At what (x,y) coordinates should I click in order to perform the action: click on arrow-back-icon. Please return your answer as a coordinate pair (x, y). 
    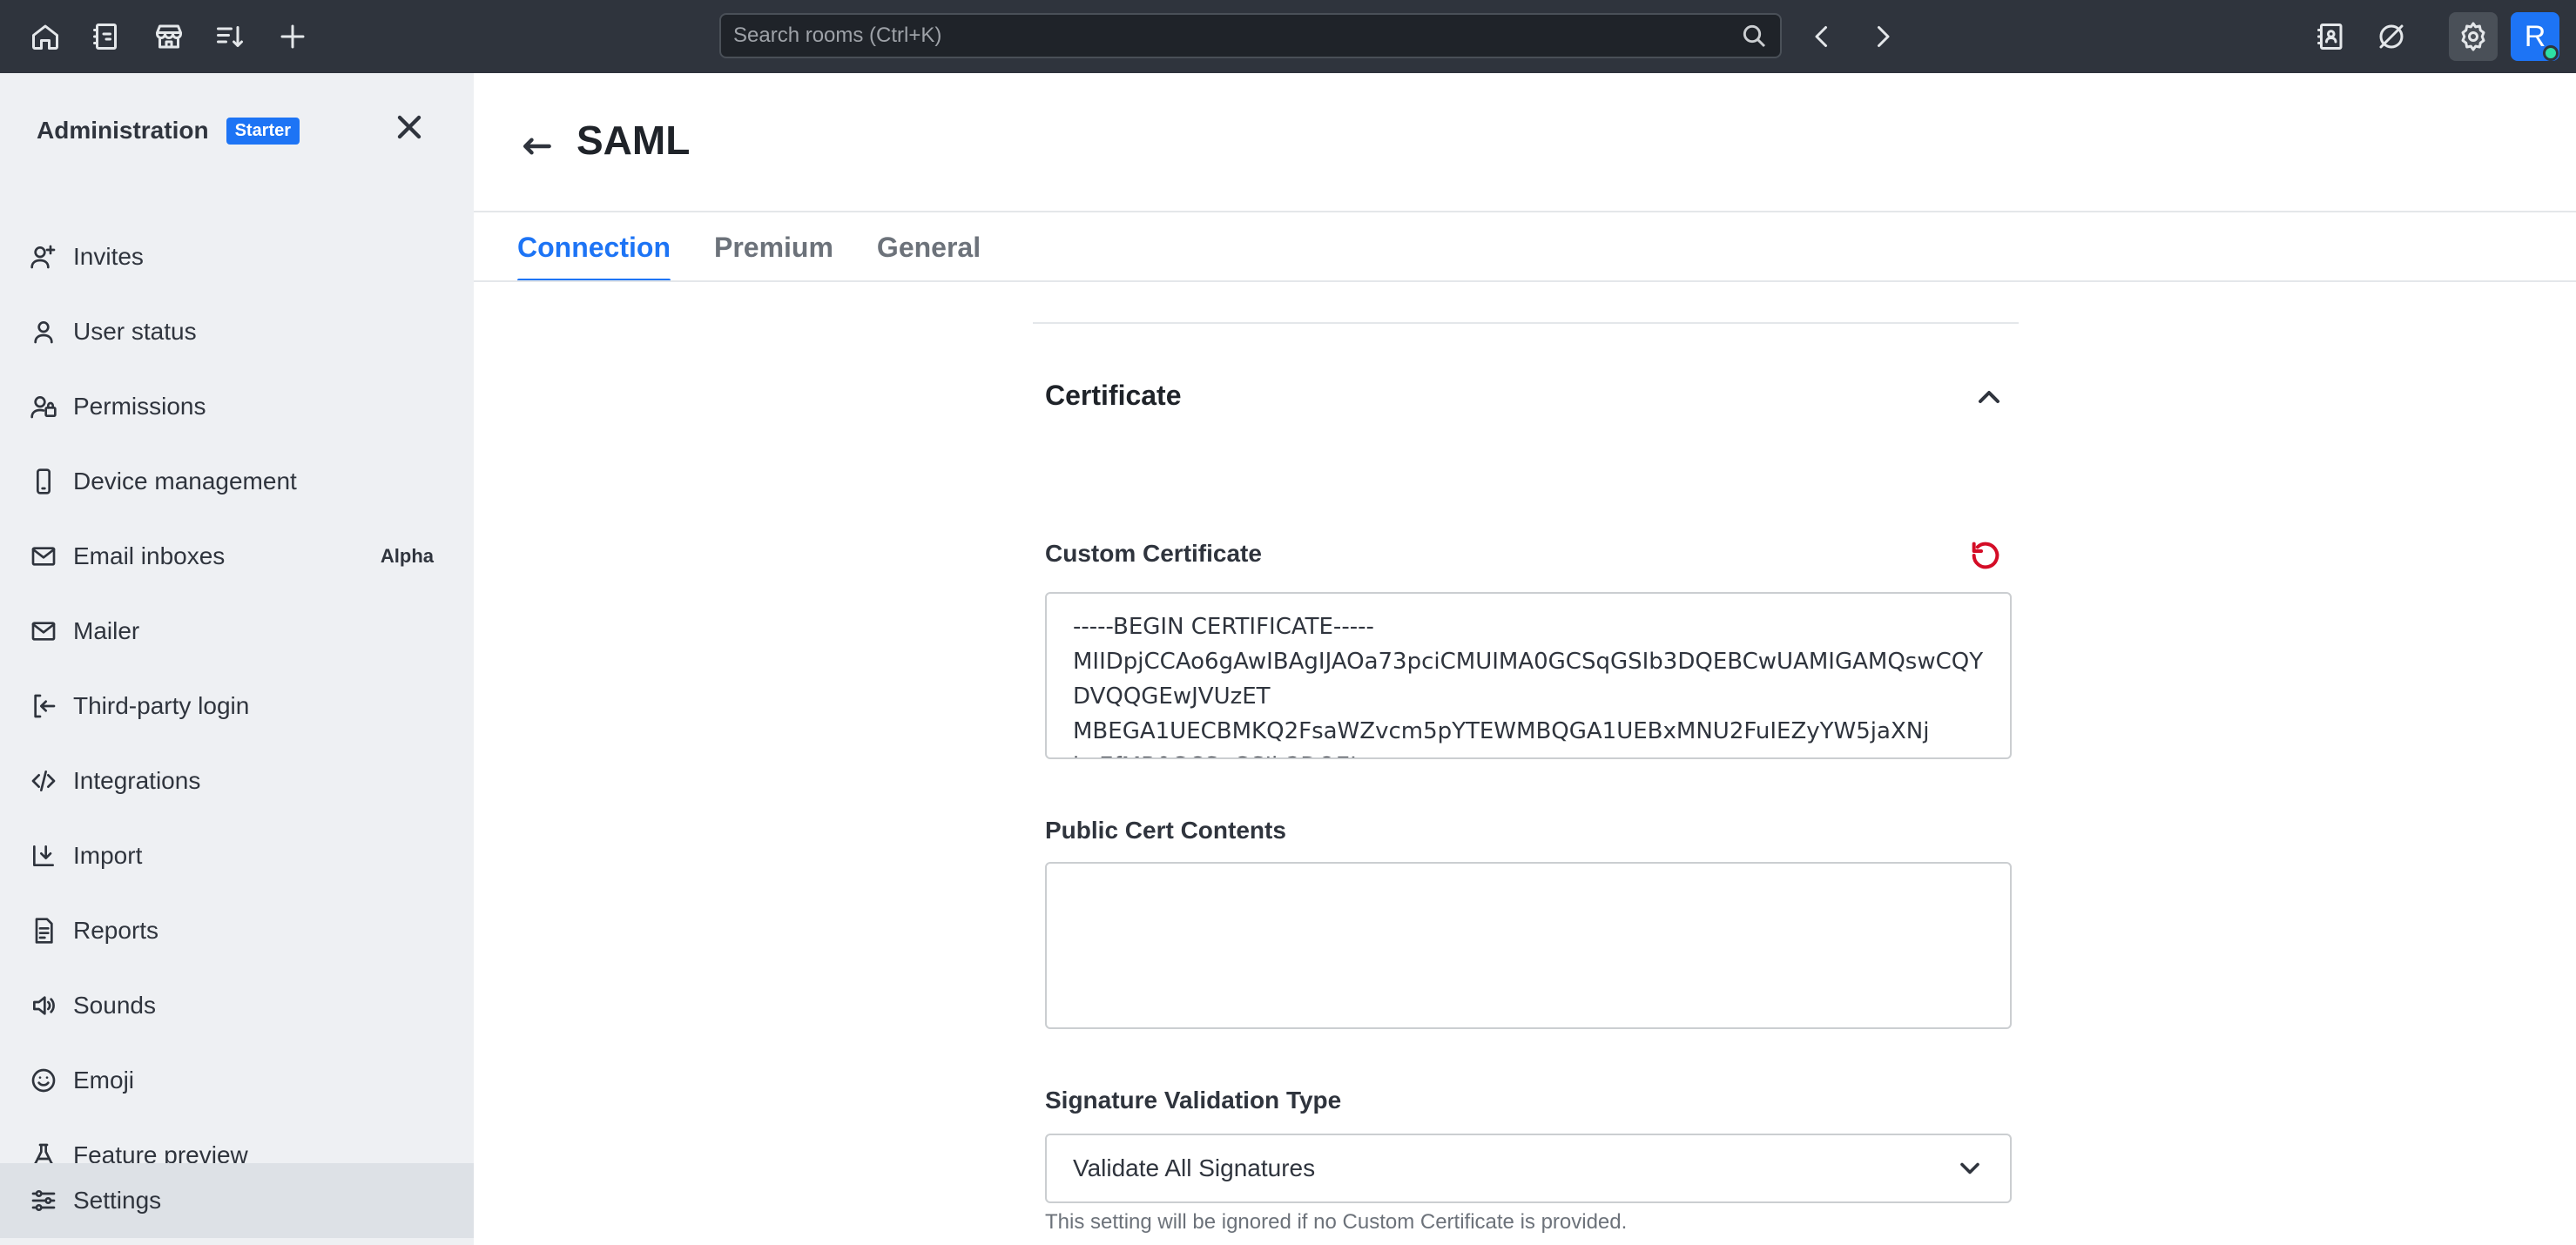
    Looking at the image, I should click on (537, 146).